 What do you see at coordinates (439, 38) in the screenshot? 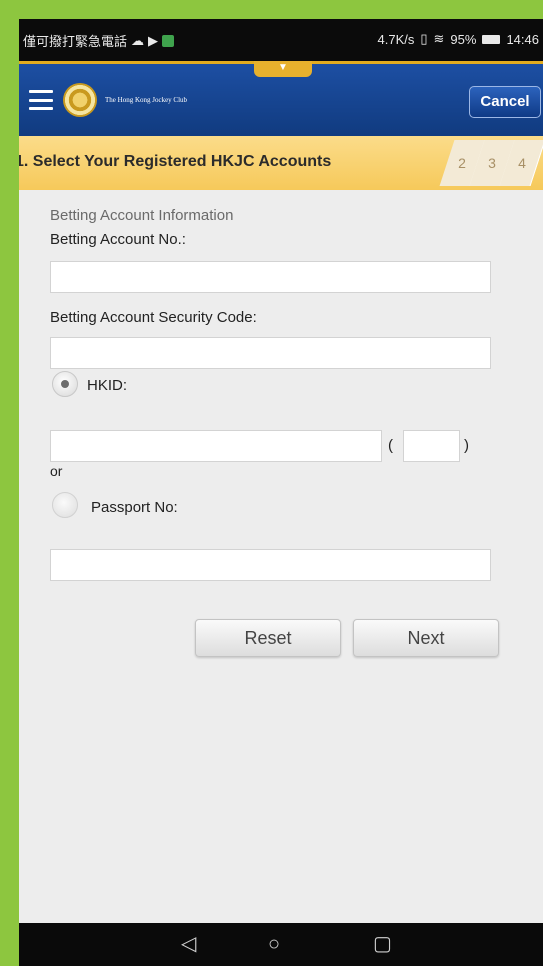
I see `wifi-icon: ≋` at bounding box center [439, 38].